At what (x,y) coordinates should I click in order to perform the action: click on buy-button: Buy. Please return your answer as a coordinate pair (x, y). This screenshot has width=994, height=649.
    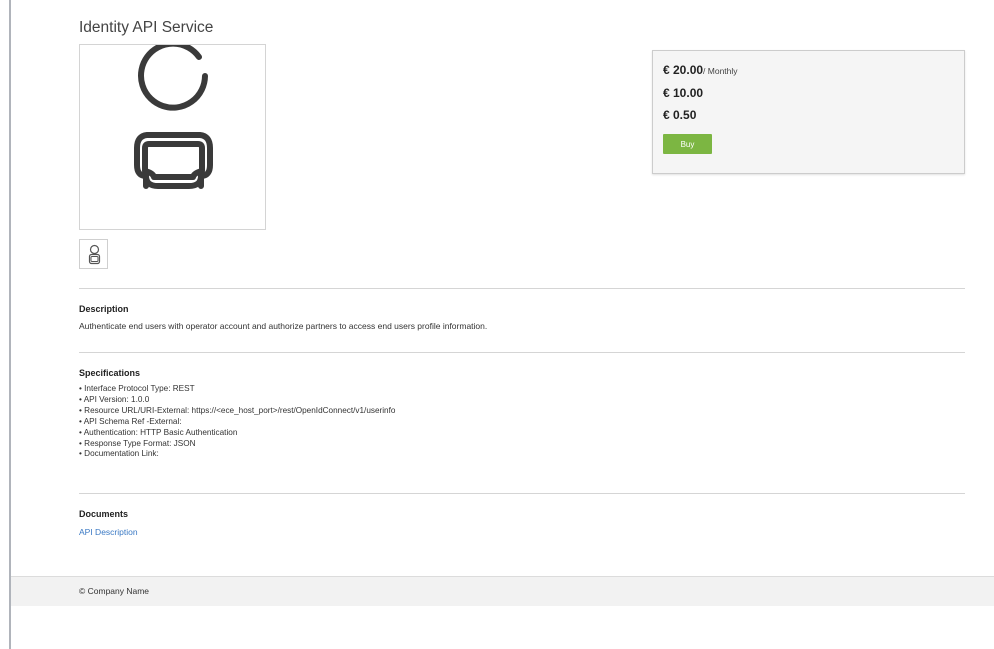
    Looking at the image, I should click on (687, 144).